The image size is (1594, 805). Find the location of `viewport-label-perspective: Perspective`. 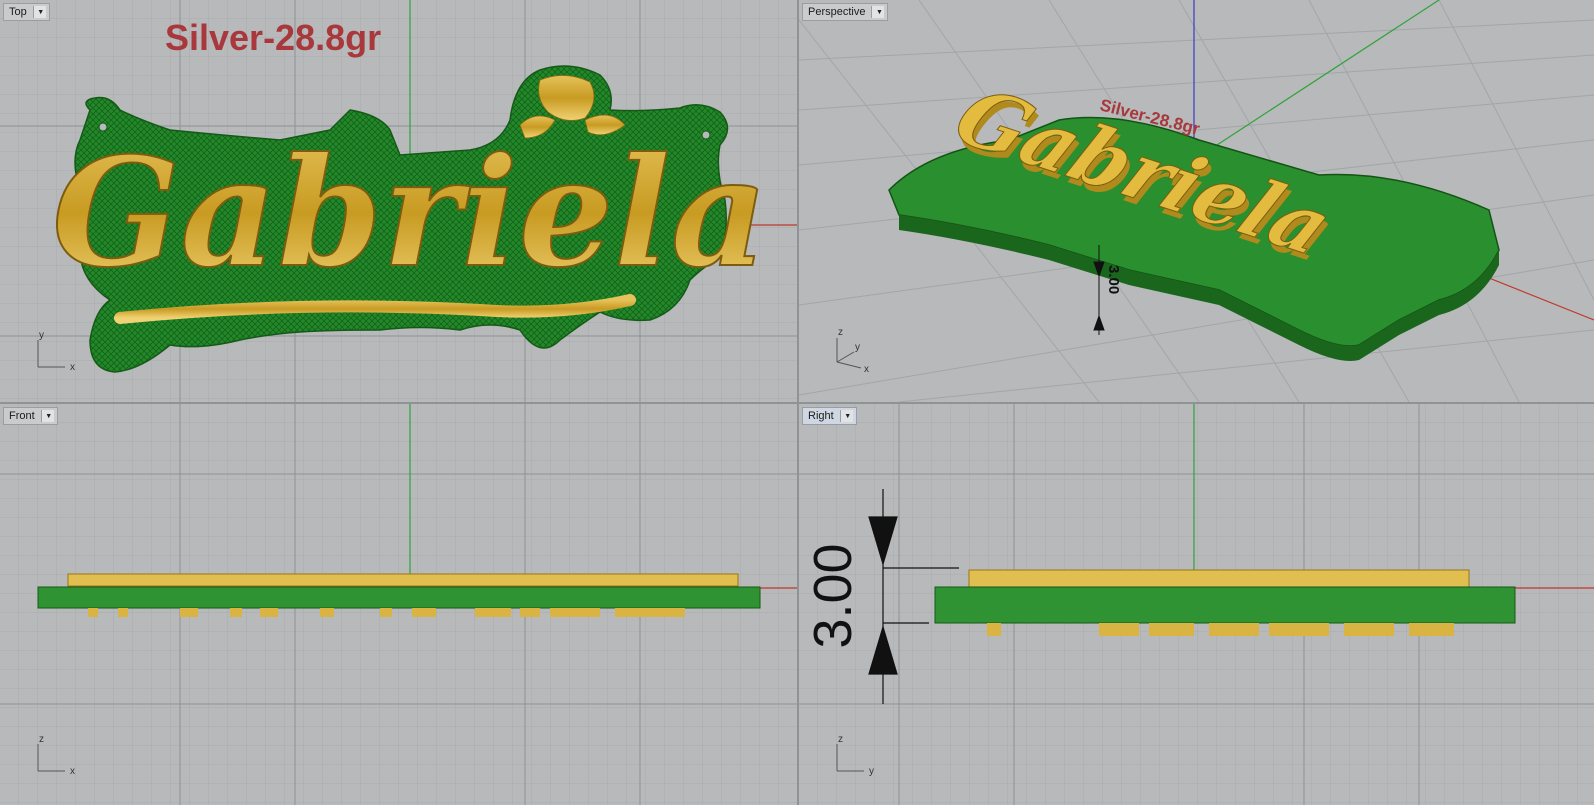

viewport-label-perspective: Perspective is located at coordinates (837, 12).